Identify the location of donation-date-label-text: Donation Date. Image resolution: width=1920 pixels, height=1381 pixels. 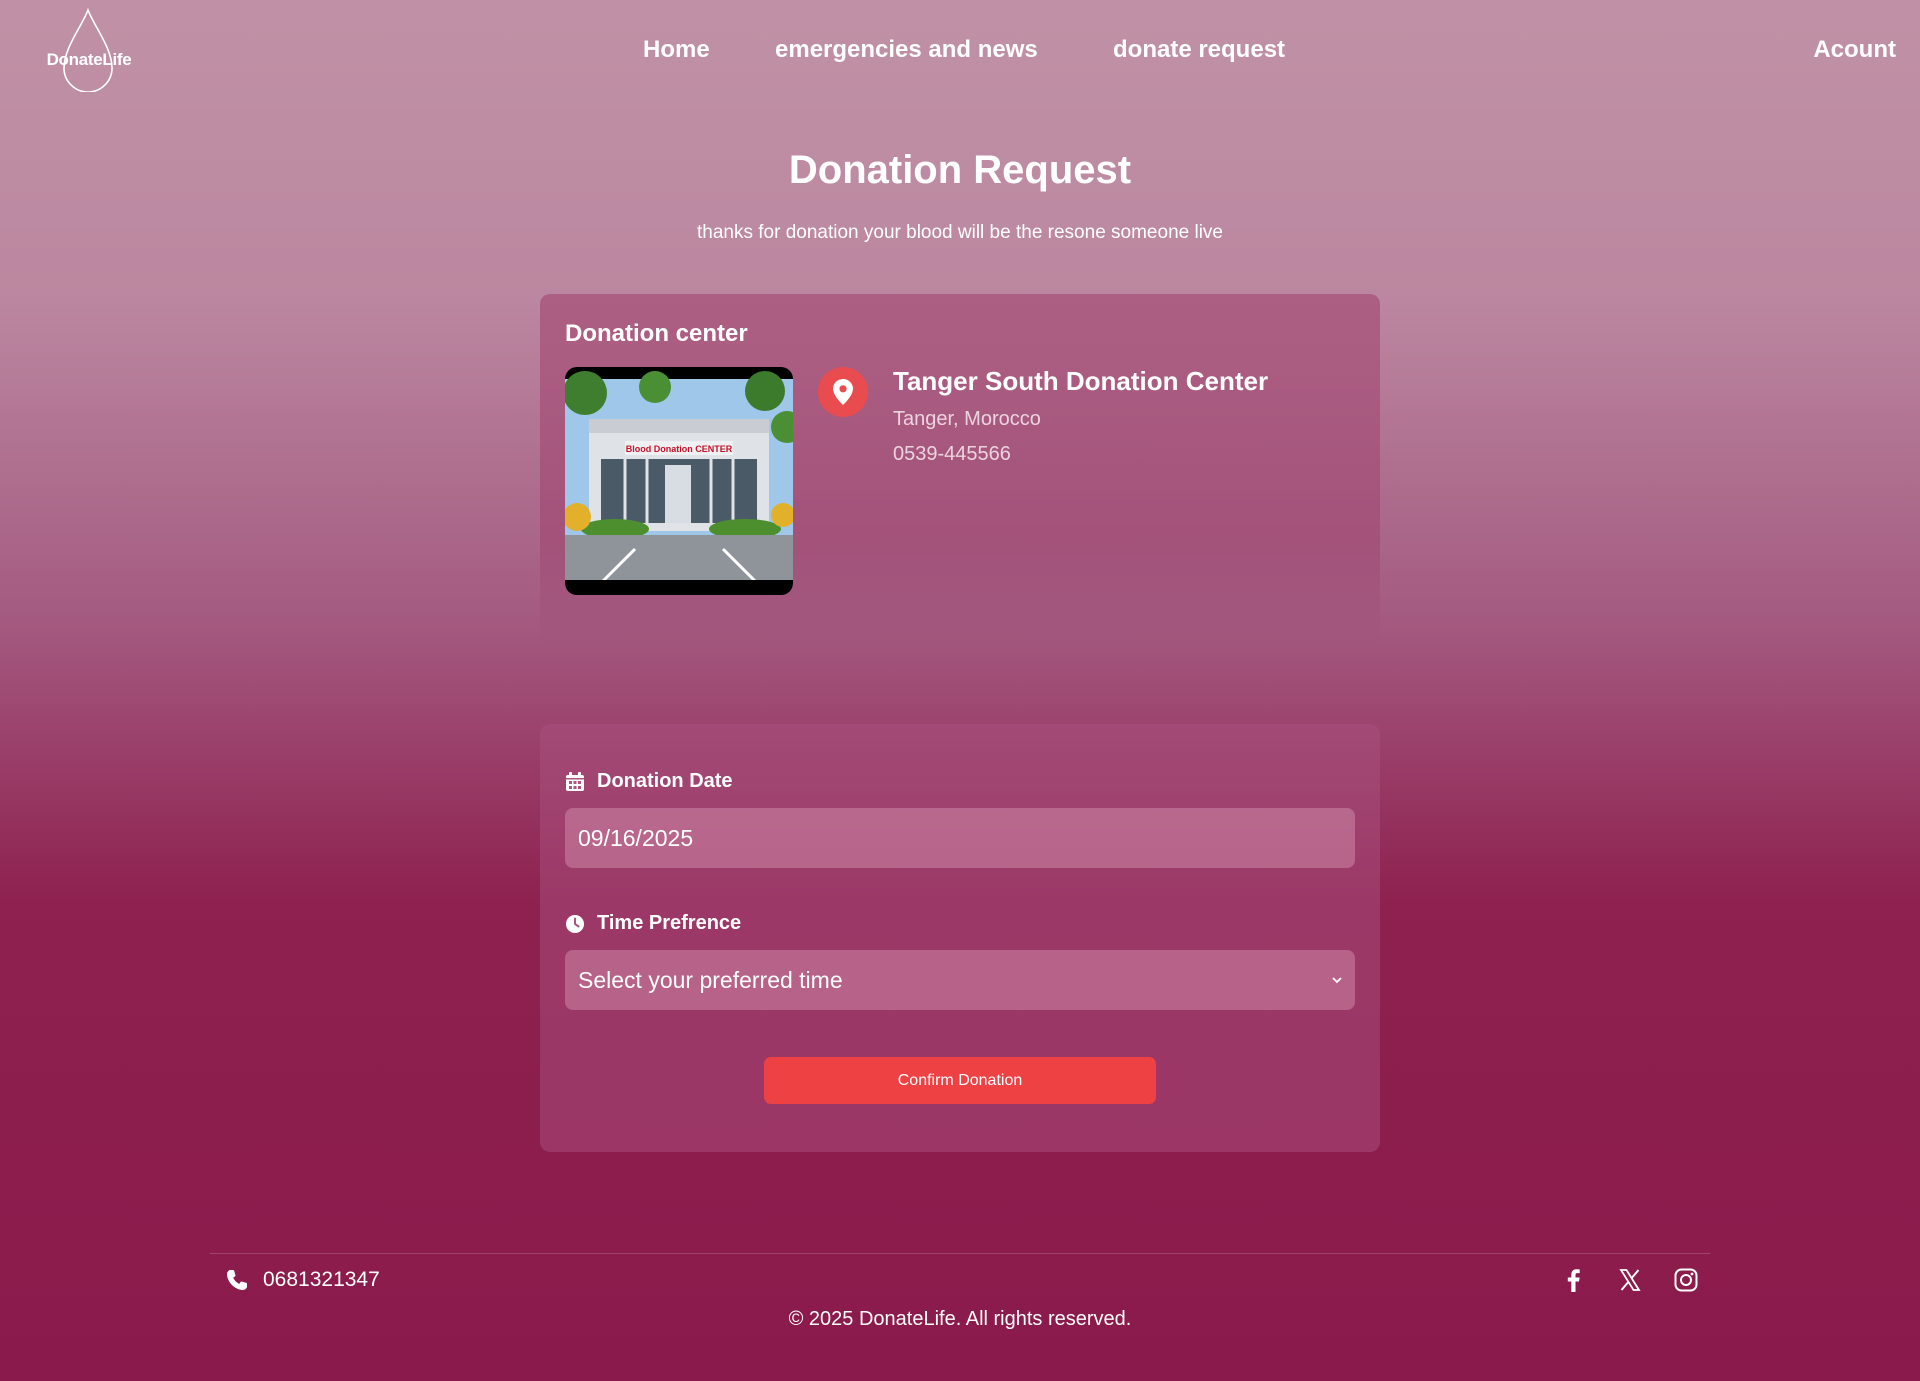
(665, 781).